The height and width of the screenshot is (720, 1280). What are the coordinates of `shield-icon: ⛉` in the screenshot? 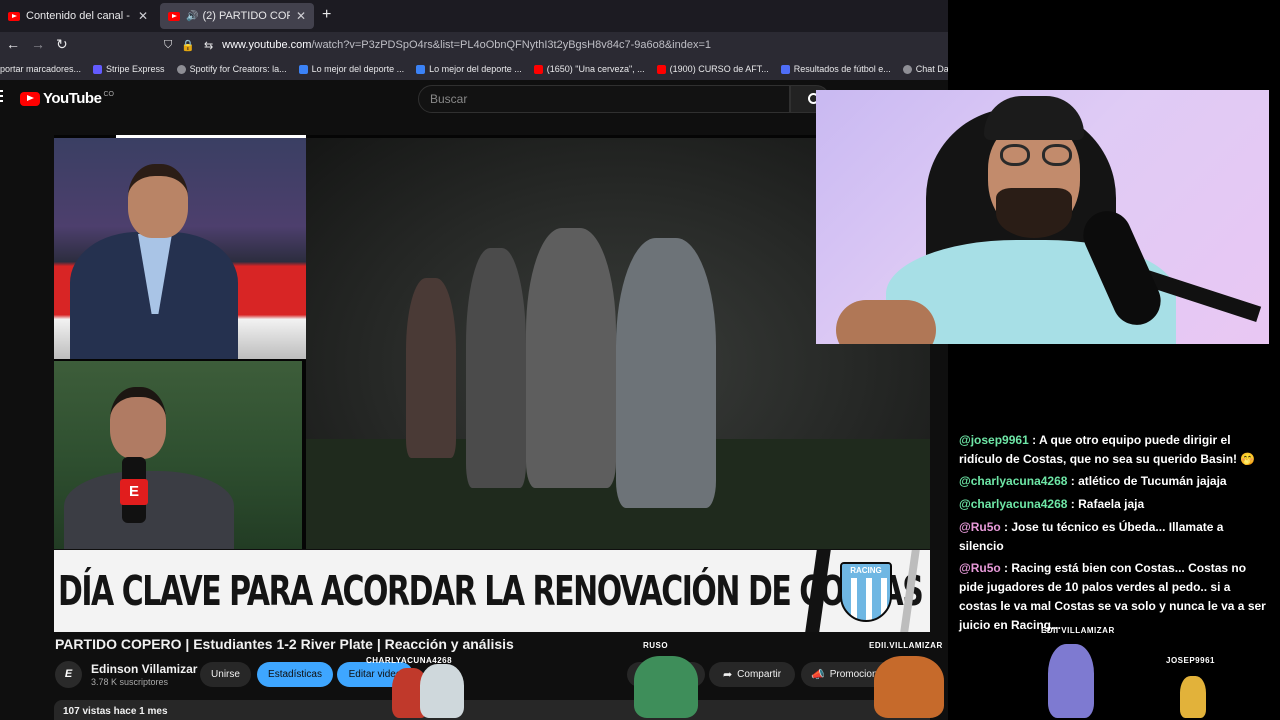 It's located at (168, 45).